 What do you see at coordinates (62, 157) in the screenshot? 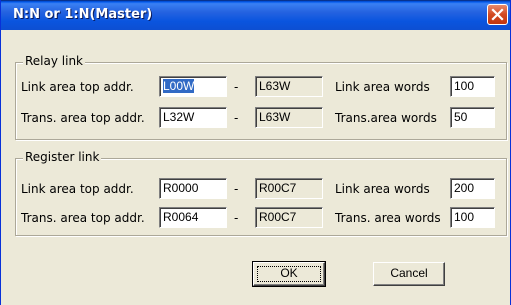
I see `register-link-legend: Register link` at bounding box center [62, 157].